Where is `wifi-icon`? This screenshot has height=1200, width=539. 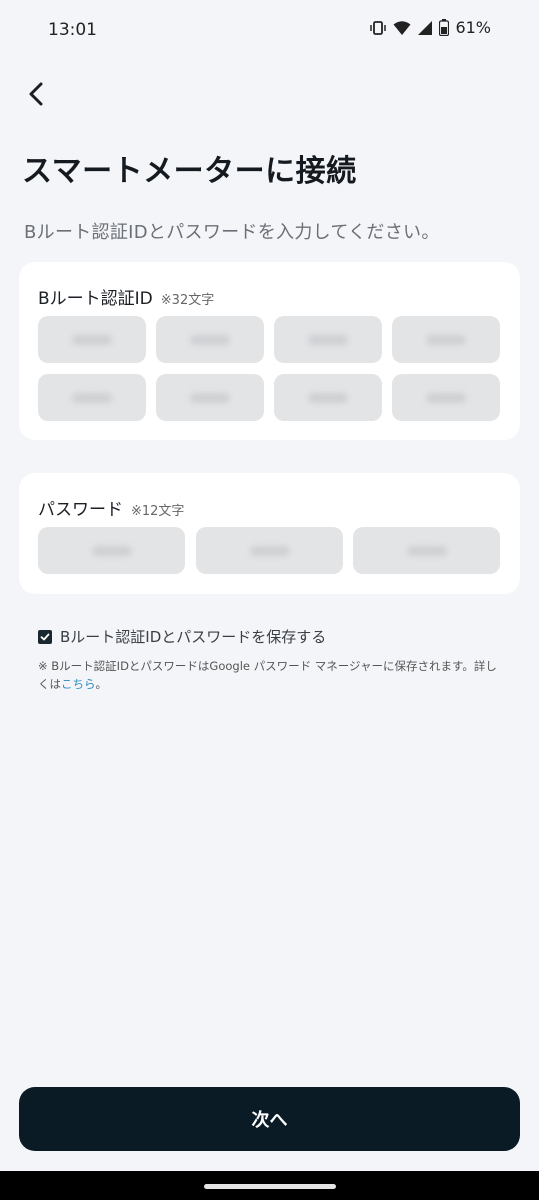 wifi-icon is located at coordinates (402, 27).